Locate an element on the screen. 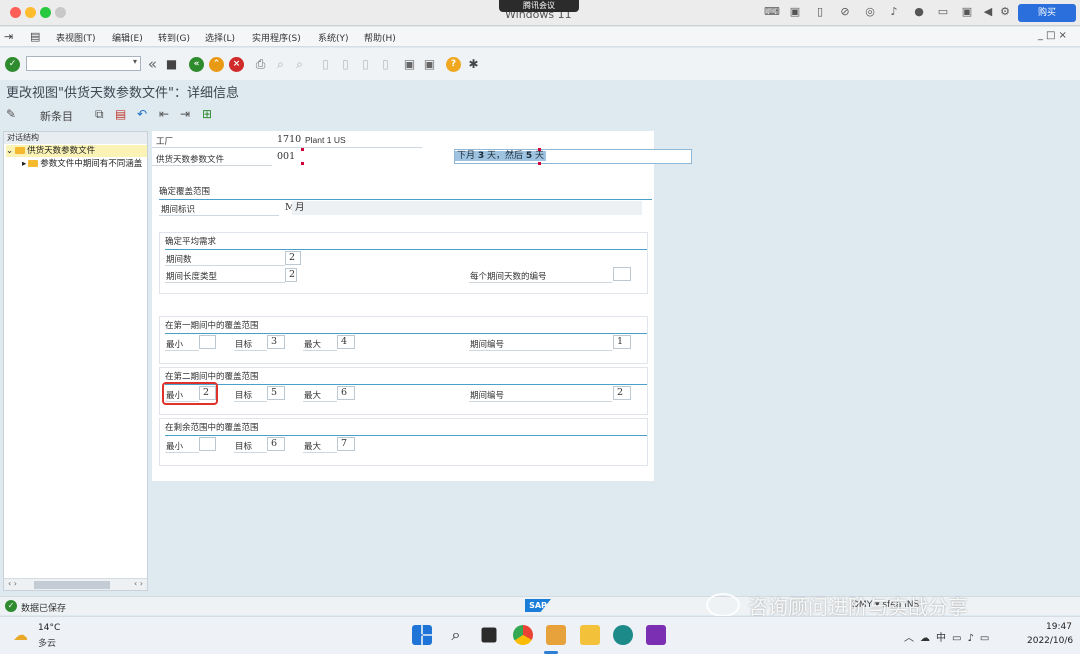  scroll-right-icon: ‹ › is located at coordinates (138, 583).